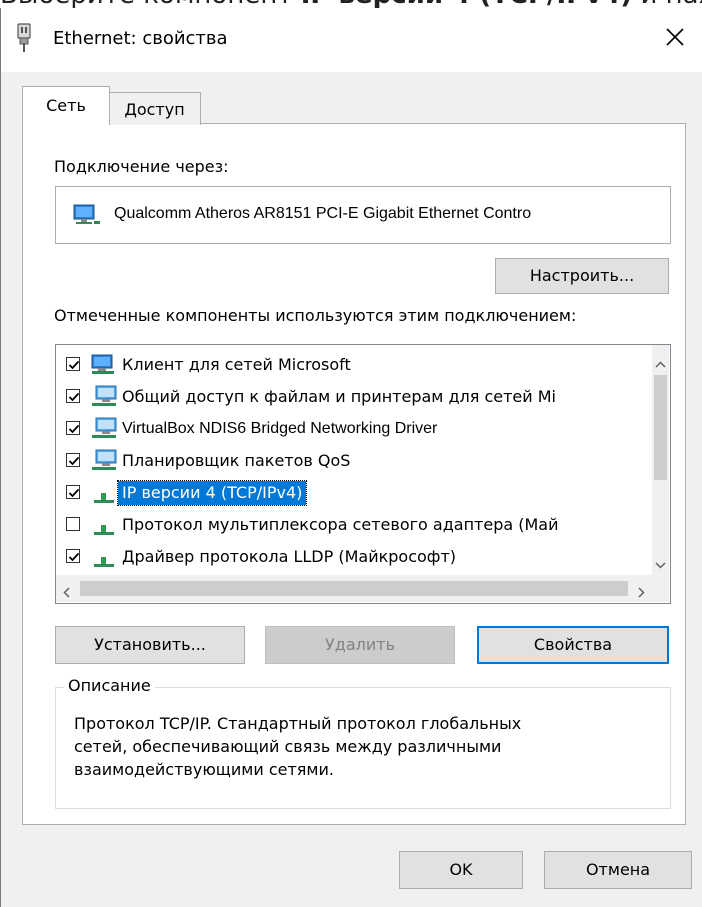 This screenshot has width=702, height=907. I want to click on ethernet-connector-icon, so click(24, 38).